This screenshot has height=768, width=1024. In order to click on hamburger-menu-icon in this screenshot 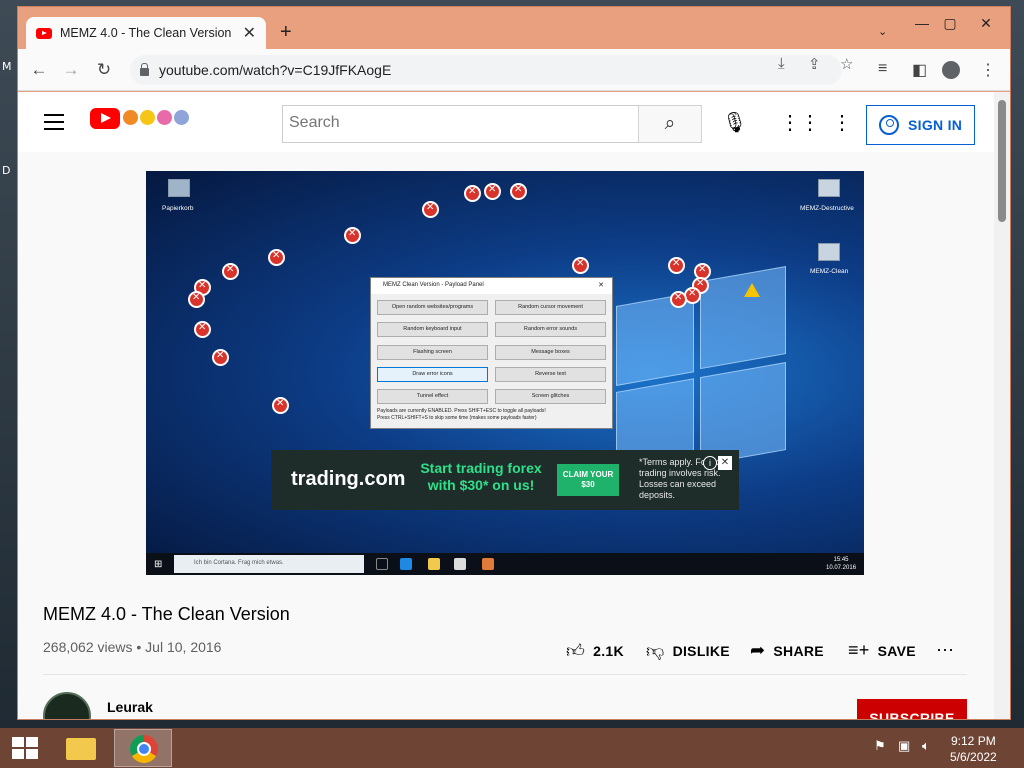, I will do `click(54, 124)`.